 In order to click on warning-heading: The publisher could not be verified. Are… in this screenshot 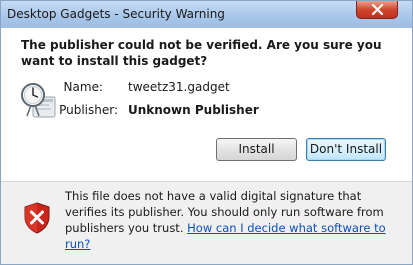, I will do `click(201, 53)`.